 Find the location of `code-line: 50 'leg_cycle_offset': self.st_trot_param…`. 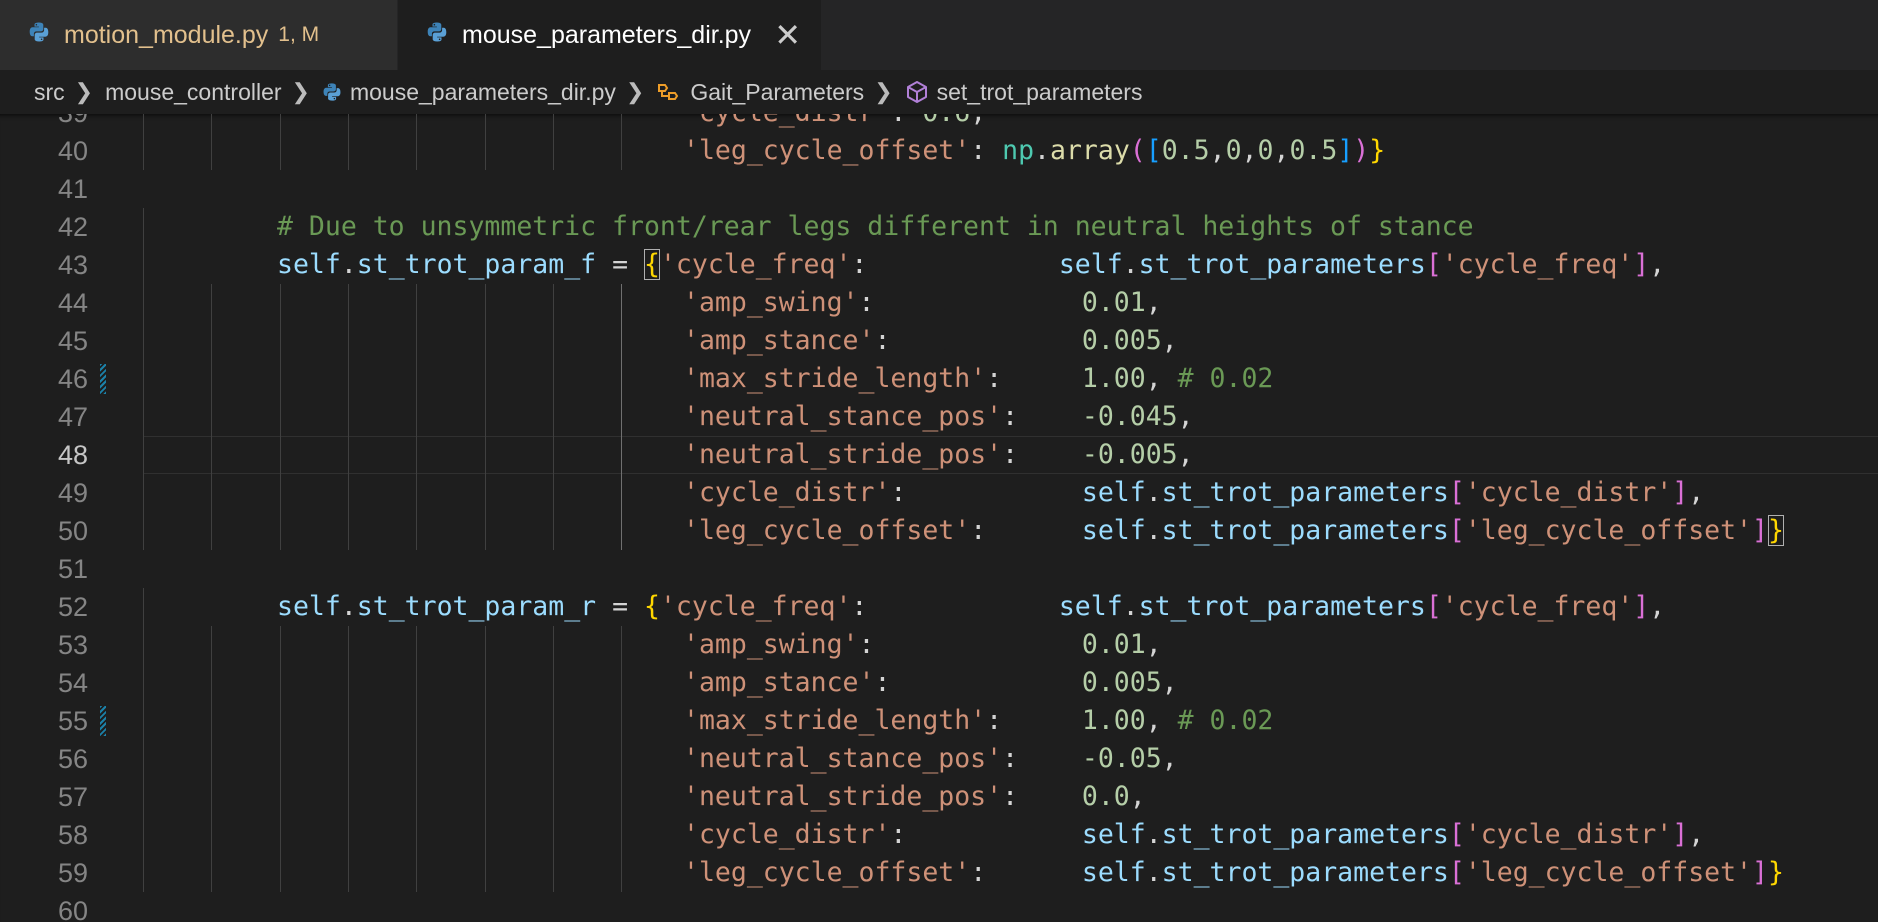

code-line: 50 'leg_cycle_offset': self.st_trot_param… is located at coordinates (939, 531).